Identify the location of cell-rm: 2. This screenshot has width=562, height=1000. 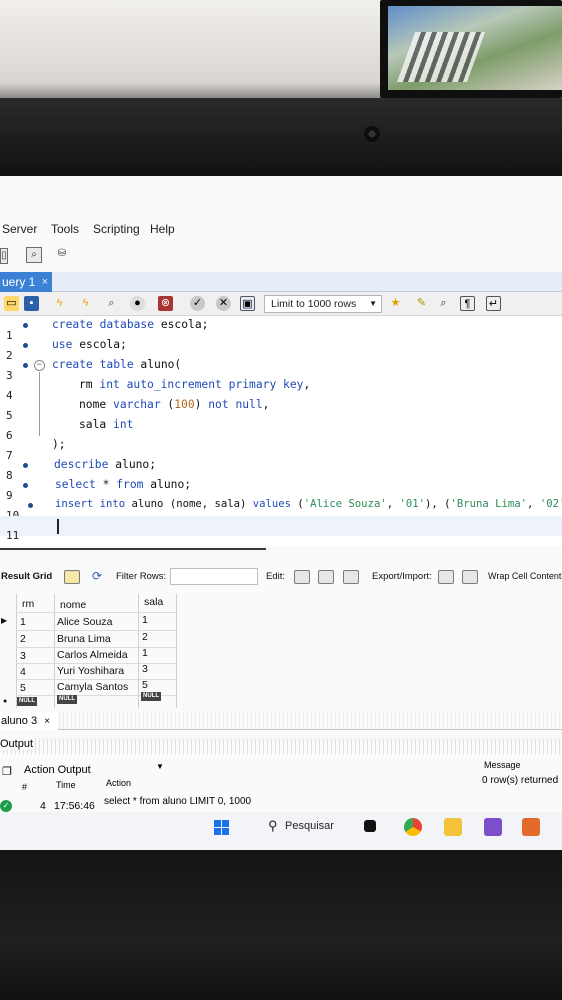
(23, 639).